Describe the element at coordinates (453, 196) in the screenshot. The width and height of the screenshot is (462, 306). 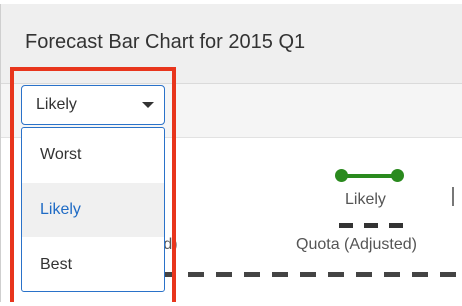
I see `legend-separator` at that location.